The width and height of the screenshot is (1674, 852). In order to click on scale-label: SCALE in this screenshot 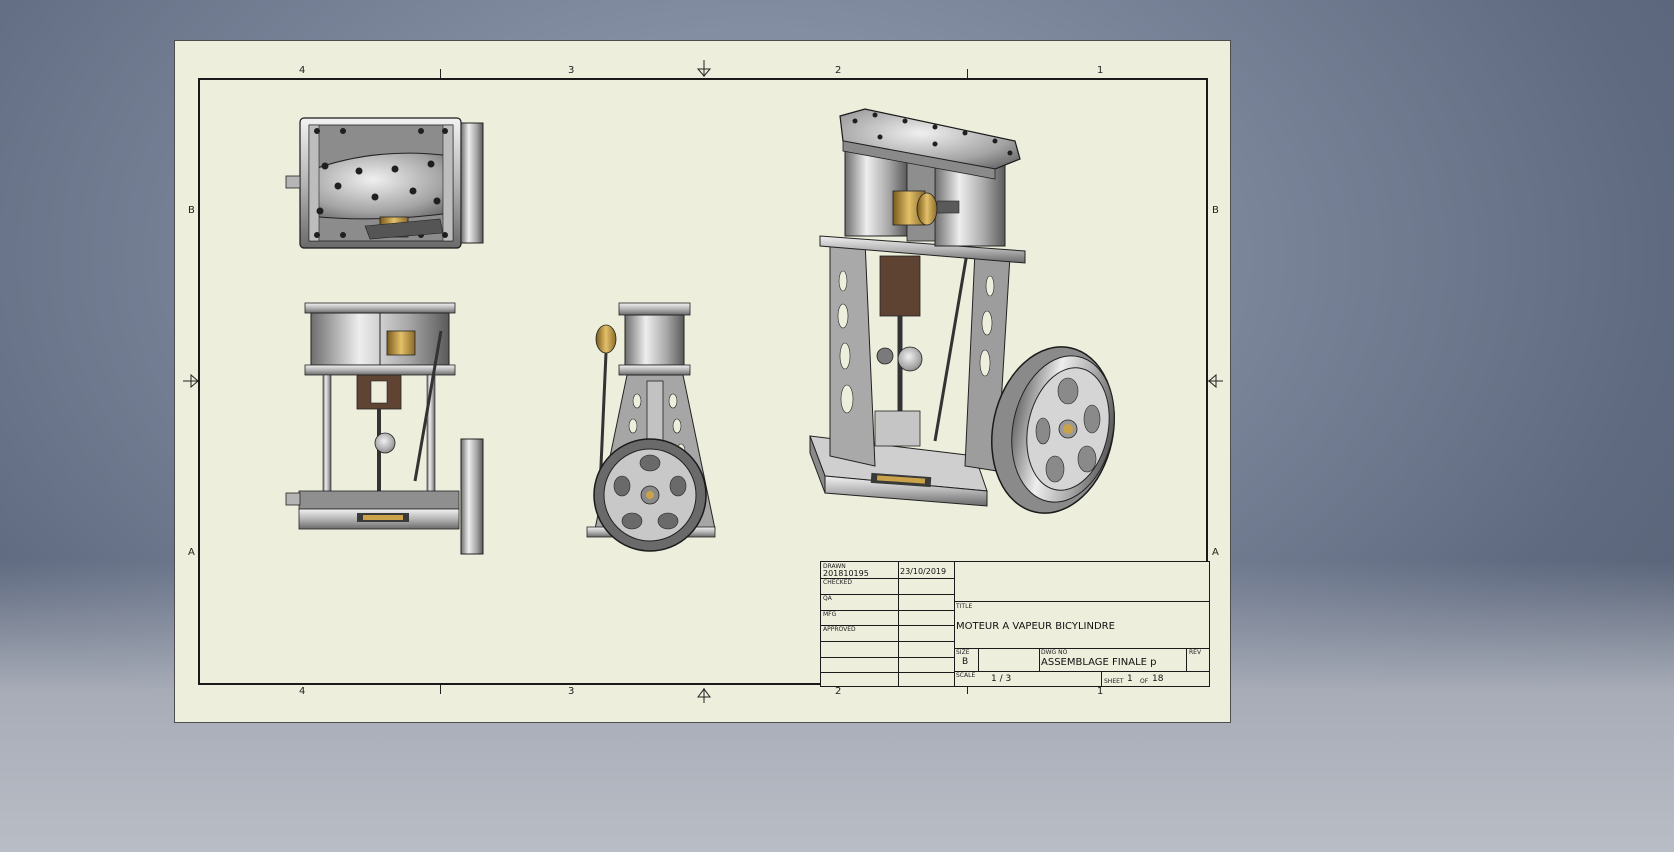, I will do `click(966, 675)`.